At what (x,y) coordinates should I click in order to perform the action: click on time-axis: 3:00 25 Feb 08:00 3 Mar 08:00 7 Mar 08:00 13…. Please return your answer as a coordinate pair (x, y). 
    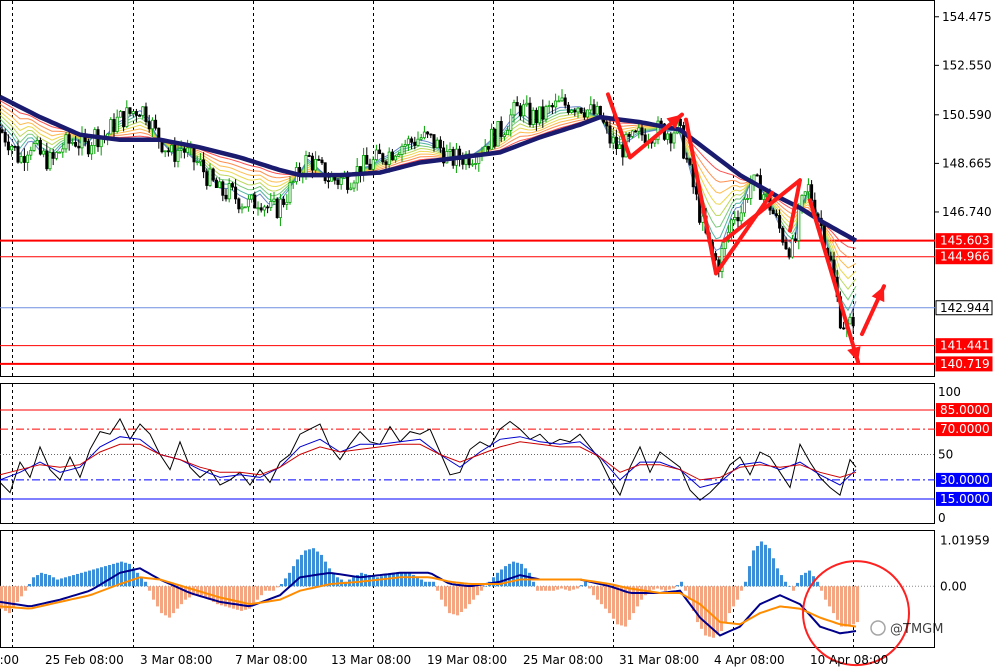
    Looking at the image, I should click on (444, 660).